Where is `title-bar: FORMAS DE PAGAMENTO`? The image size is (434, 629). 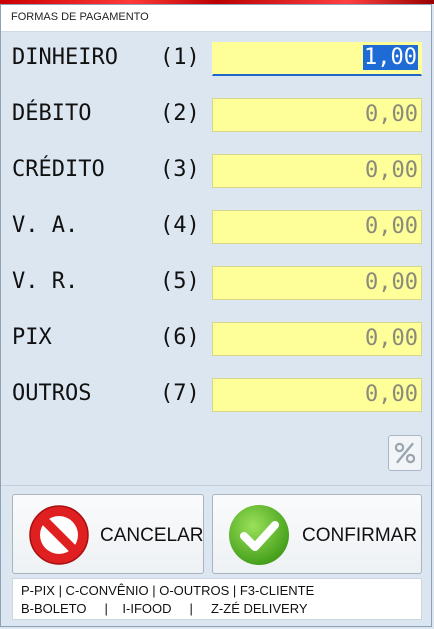 title-bar: FORMAS DE PAGAMENTO is located at coordinates (216, 18).